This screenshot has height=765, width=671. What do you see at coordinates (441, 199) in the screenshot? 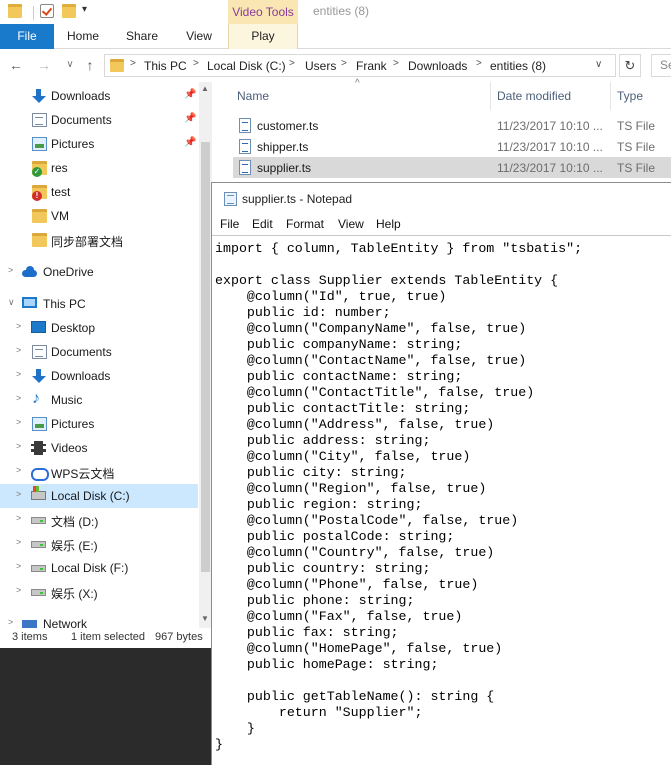
I see `notepad-title-bar: supplier.ts - Notepad` at bounding box center [441, 199].